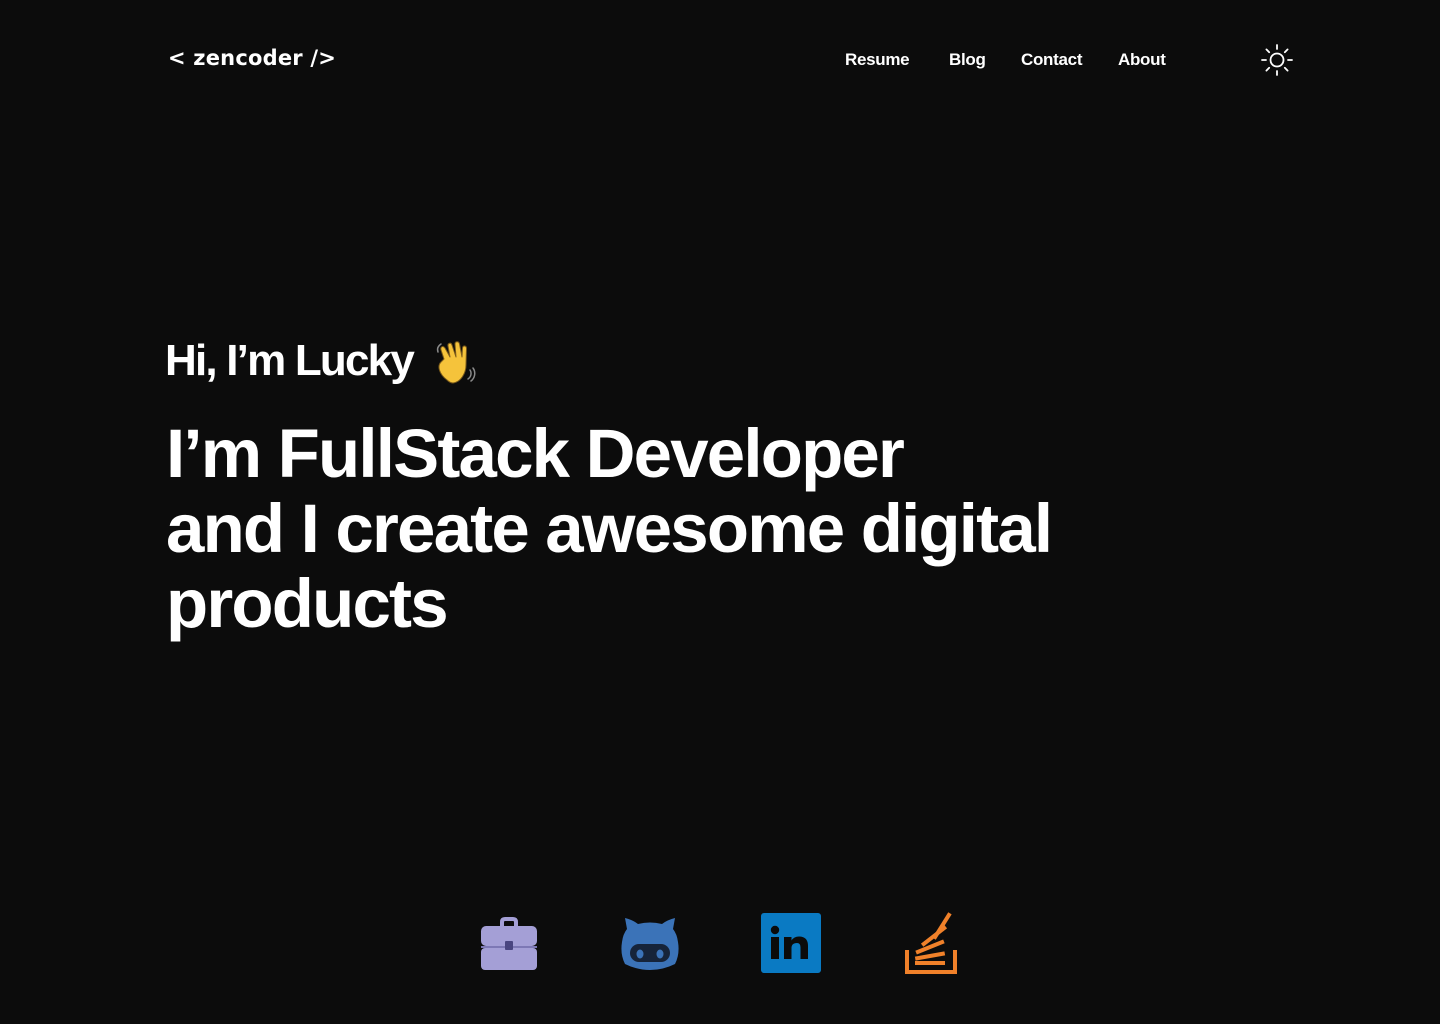 This screenshot has height=1024, width=1440. I want to click on headline-line: and I create awesome digital, so click(609, 528).